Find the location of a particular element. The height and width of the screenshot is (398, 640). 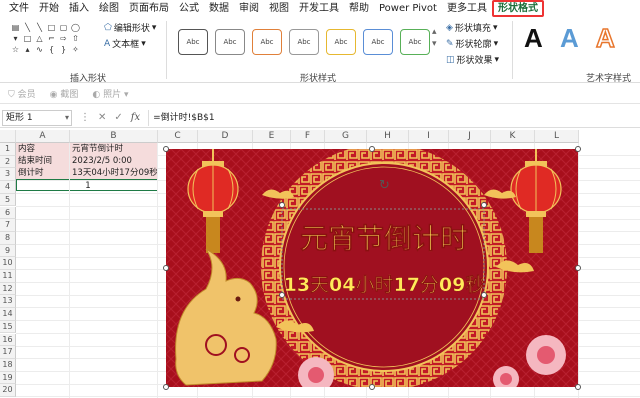

column-header: K is located at coordinates (513, 136).